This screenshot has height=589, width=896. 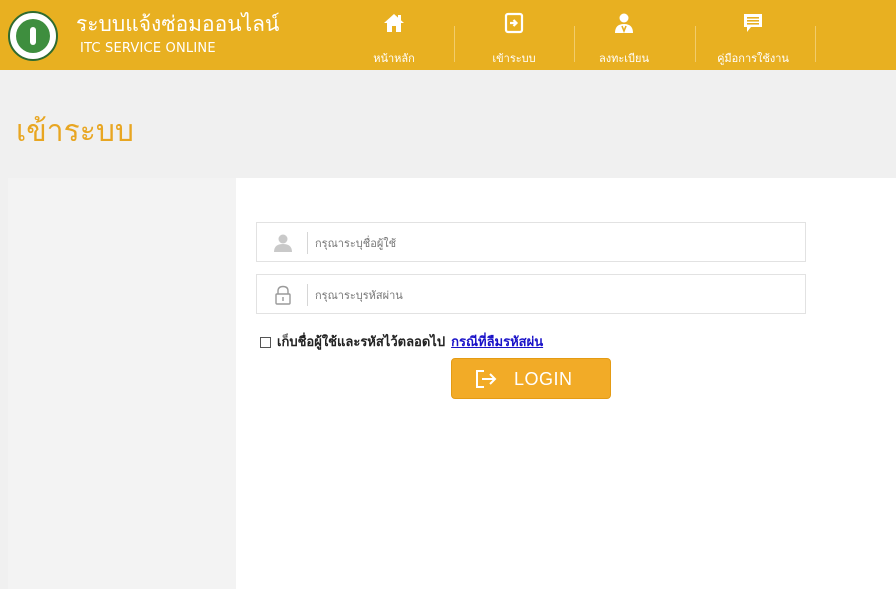 What do you see at coordinates (283, 243) in the screenshot?
I see `user-icon` at bounding box center [283, 243].